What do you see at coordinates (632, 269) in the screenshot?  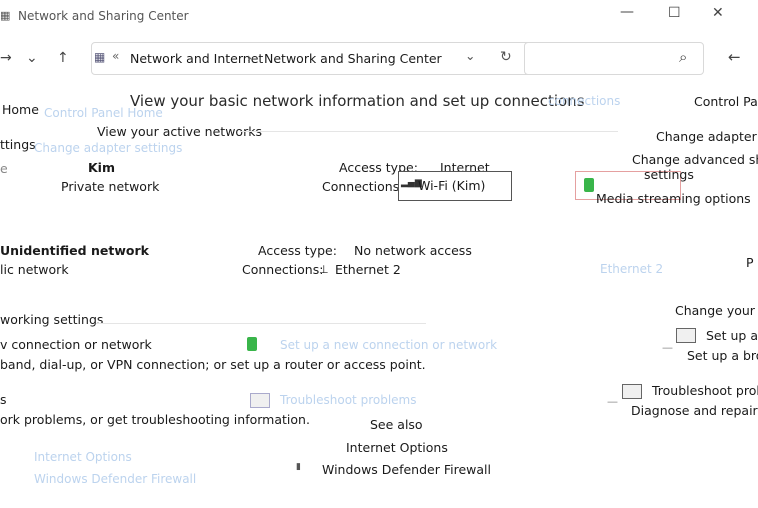 I see `faint-ethernet-ghost: Ethernet 2` at bounding box center [632, 269].